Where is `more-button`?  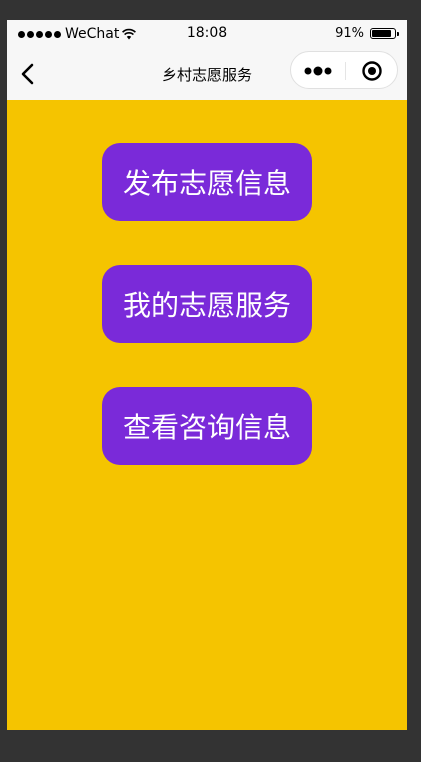 more-button is located at coordinates (318, 71).